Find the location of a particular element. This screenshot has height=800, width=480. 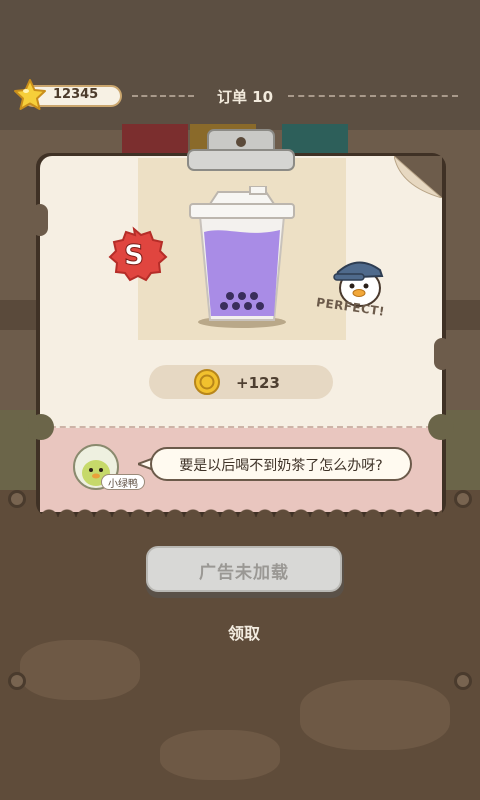

dialog-message: 要是以后喝不到奶茶了怎么办呀? is located at coordinates (281, 466).